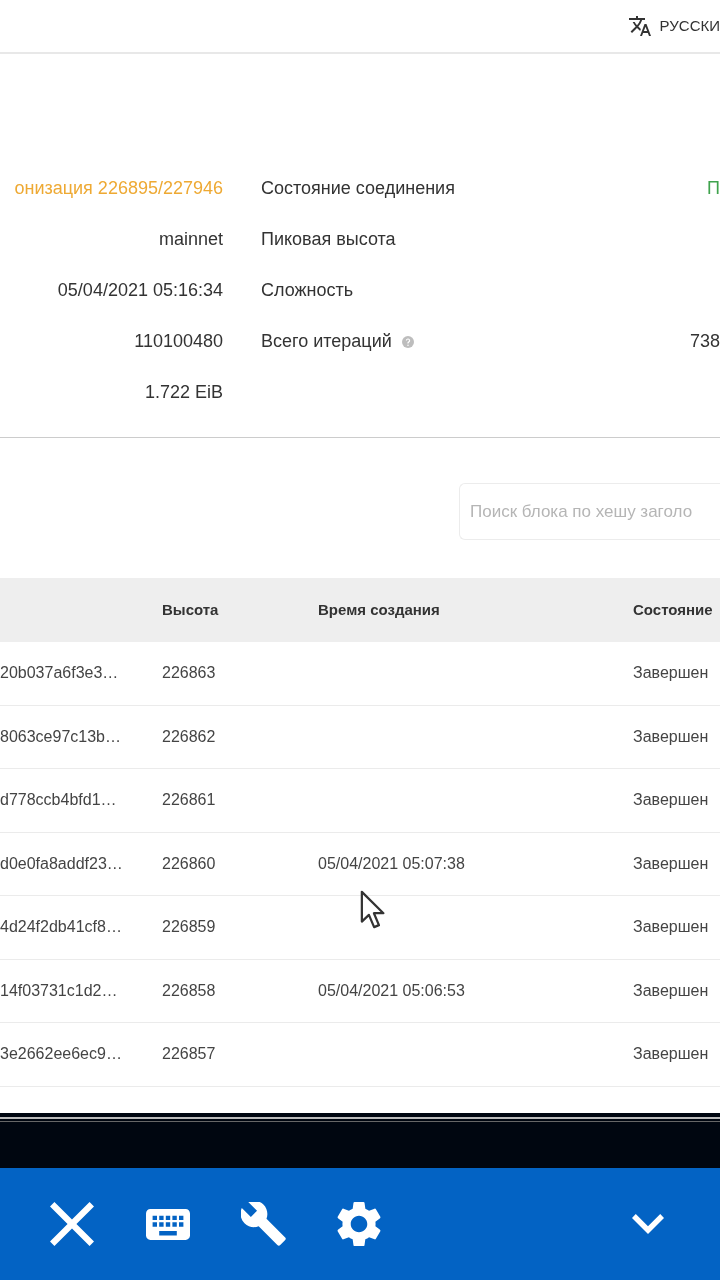 Image resolution: width=720 pixels, height=1280 pixels. Describe the element at coordinates (189, 736) in the screenshot. I see `table-cell: 226862` at that location.